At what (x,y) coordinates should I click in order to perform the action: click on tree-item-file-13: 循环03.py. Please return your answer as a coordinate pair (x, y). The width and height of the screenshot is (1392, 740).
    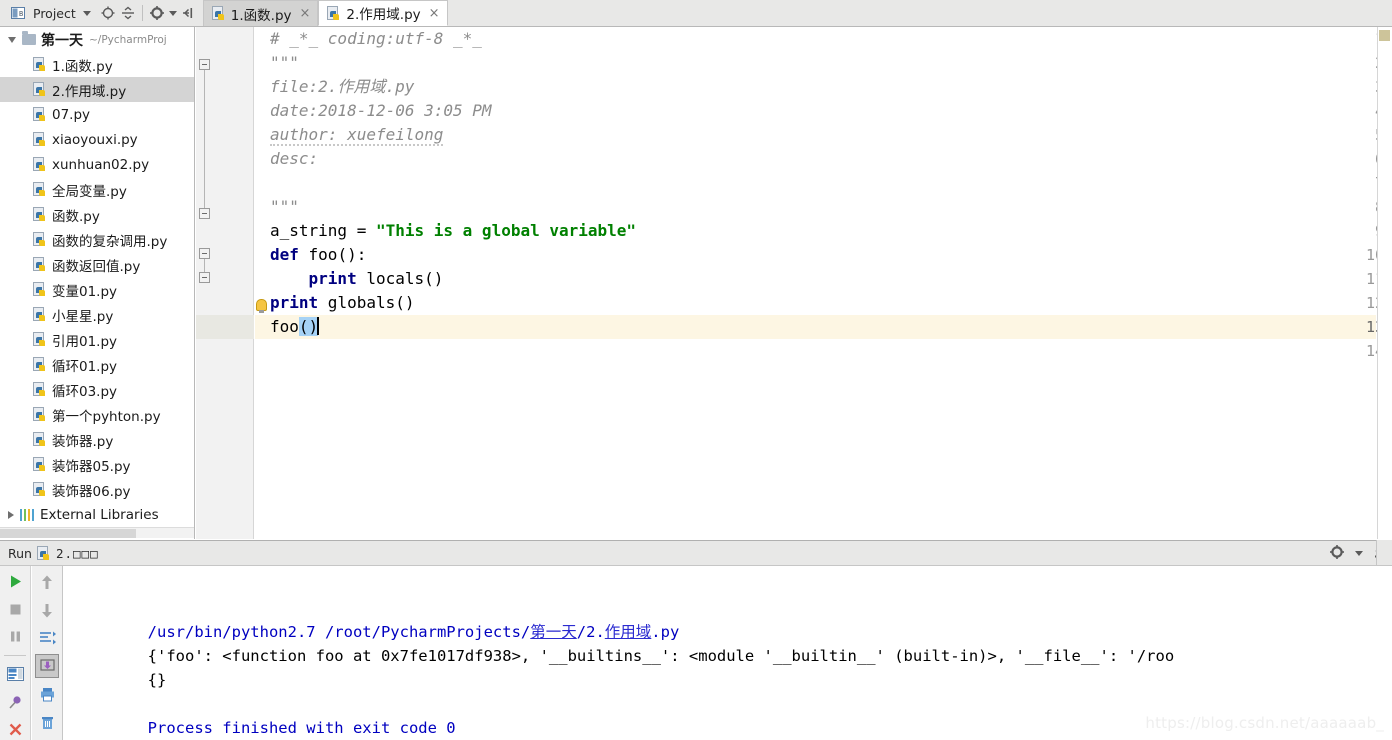
    Looking at the image, I should click on (97, 389).